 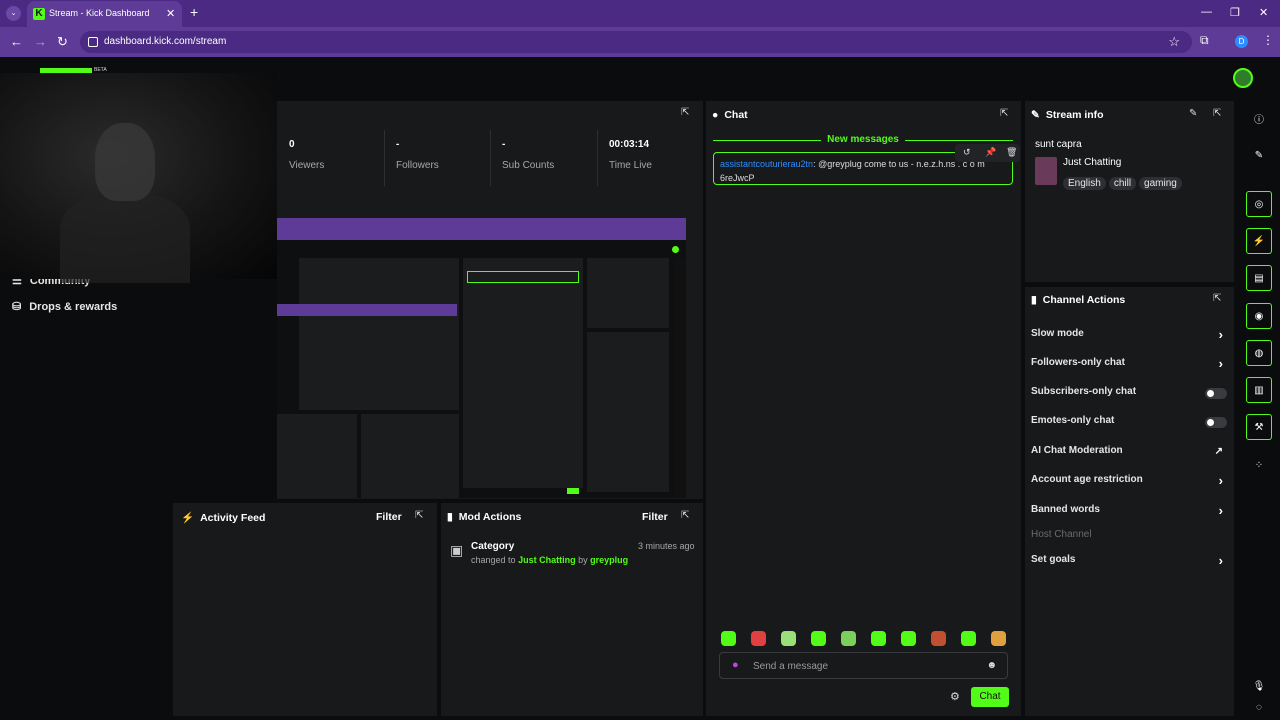 What do you see at coordinates (736, 115) in the screenshot?
I see `chat-title-text: Chat` at bounding box center [736, 115].